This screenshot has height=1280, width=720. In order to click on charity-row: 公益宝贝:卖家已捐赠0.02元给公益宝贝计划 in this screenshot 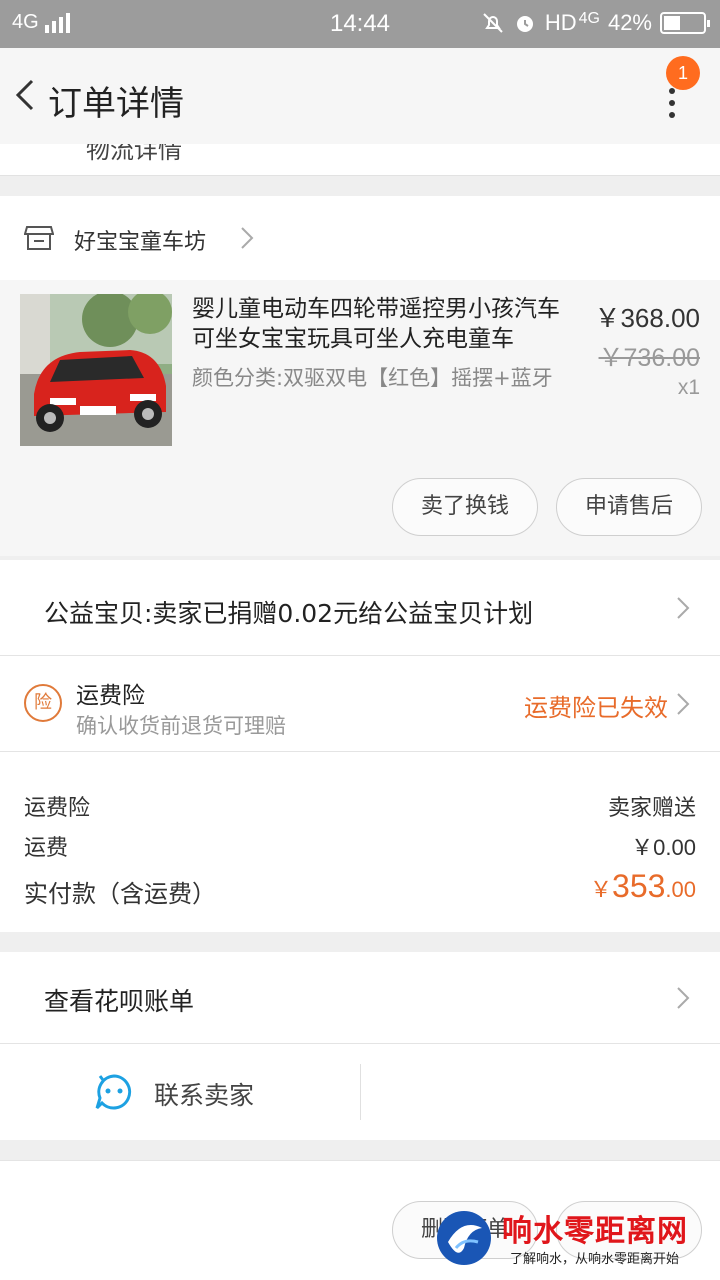, I will do `click(360, 608)`.